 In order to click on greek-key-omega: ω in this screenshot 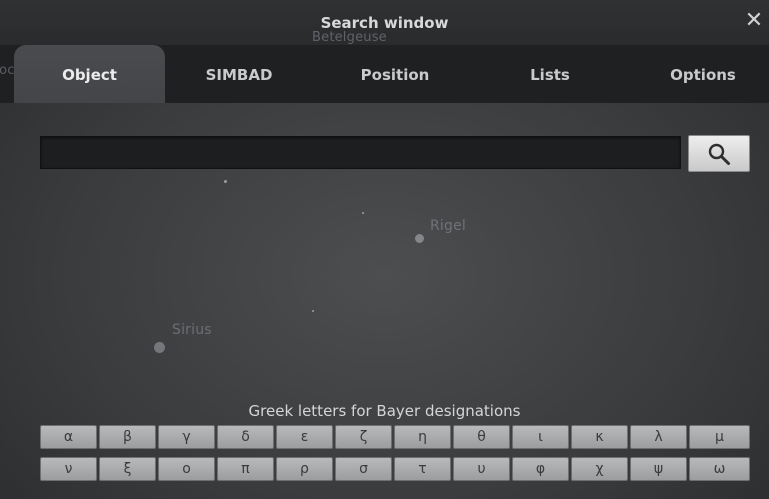, I will do `click(719, 469)`.